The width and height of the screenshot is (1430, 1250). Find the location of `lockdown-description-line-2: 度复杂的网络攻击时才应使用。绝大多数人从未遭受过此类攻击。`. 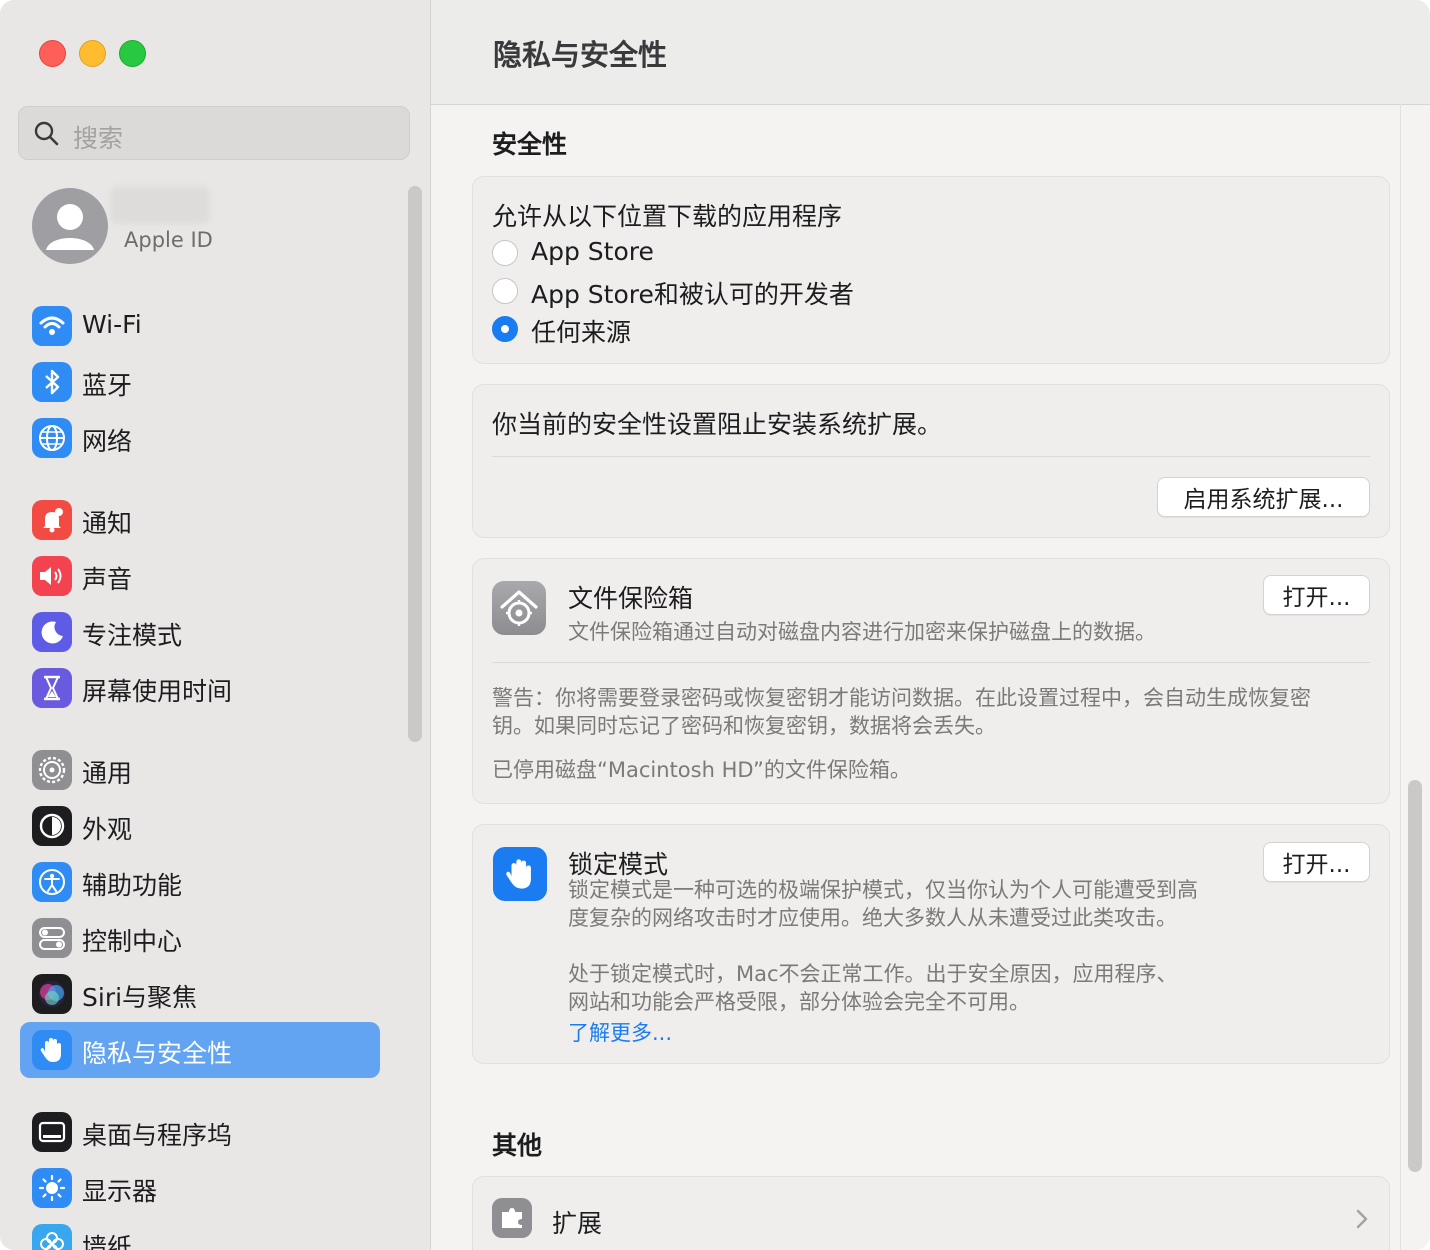

lockdown-description-line-2: 度复杂的网络攻击时才应使用。绝大多数人从未遭受过此类攻击。 is located at coordinates (872, 918).